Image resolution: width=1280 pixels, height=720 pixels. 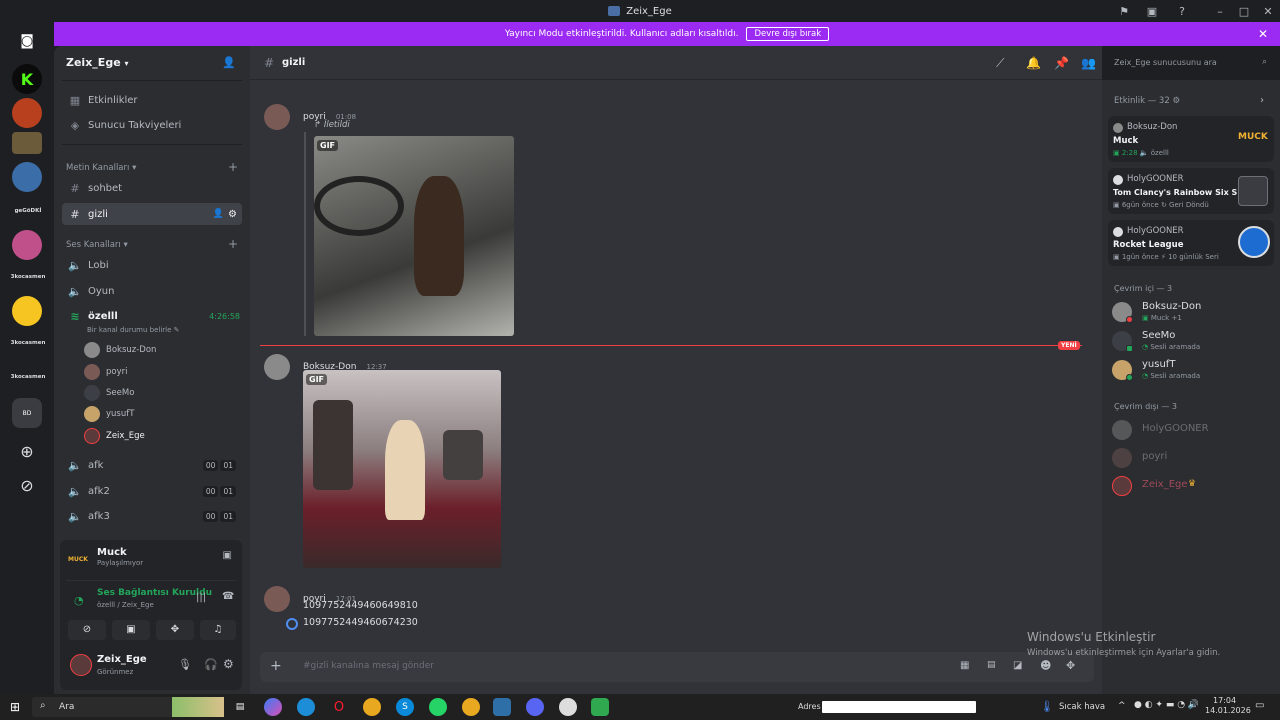 I want to click on voice-channel-afk2: 🔈 afk2 00 01, so click(x=152, y=491).